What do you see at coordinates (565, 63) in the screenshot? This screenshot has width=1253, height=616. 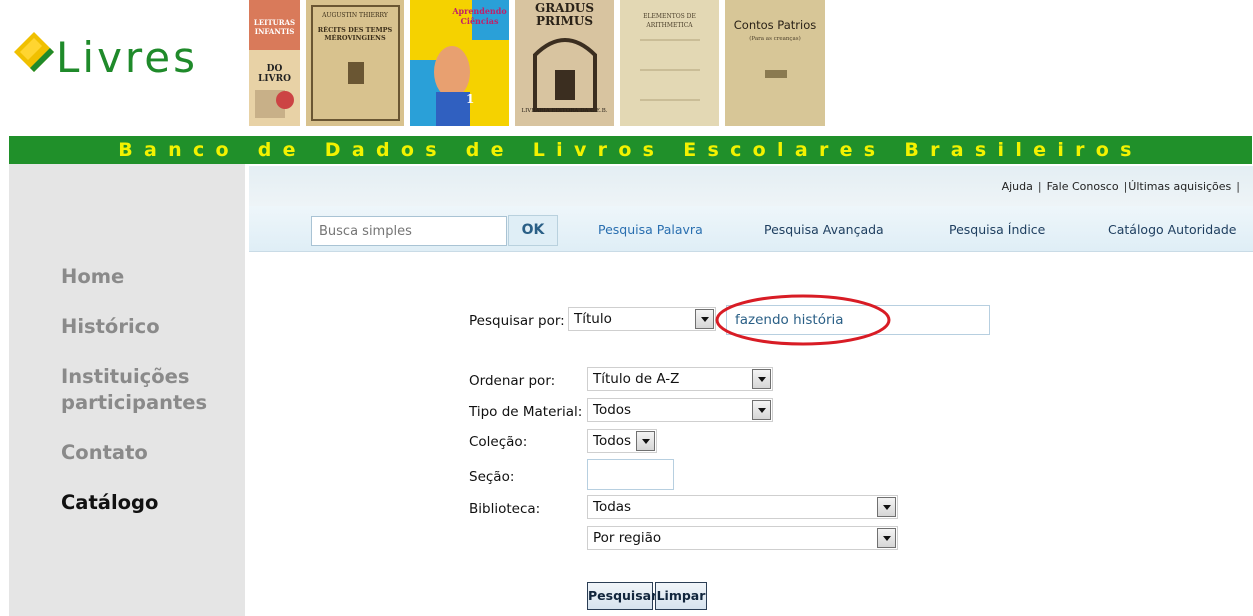 I see `book-cover: GRADUS PRIMUS LIVRARIA EDITORA DA C.E.B.` at bounding box center [565, 63].